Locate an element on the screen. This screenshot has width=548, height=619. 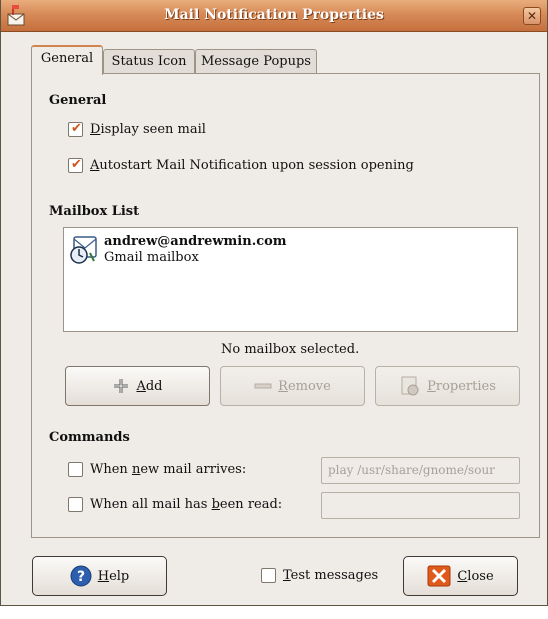
gmail-mailbox-icon is located at coordinates (83, 250).